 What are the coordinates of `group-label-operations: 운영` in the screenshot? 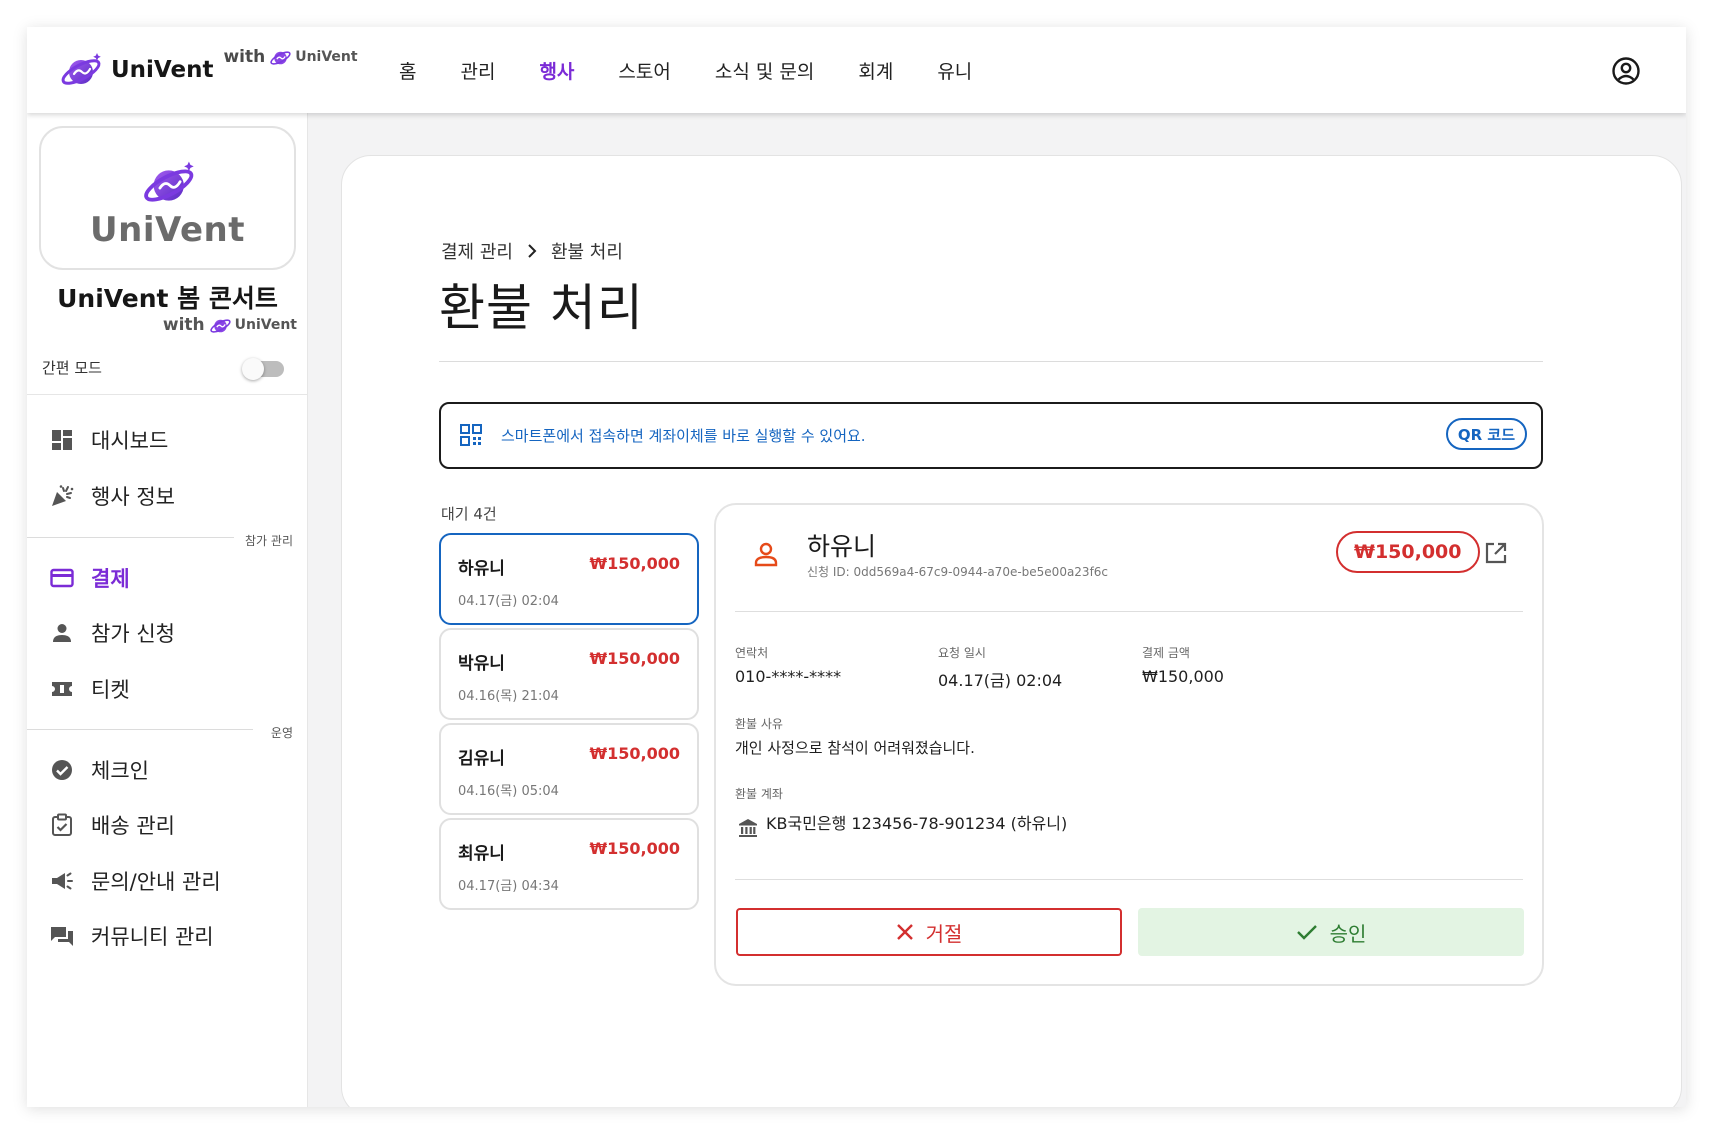 It's located at (281, 733).